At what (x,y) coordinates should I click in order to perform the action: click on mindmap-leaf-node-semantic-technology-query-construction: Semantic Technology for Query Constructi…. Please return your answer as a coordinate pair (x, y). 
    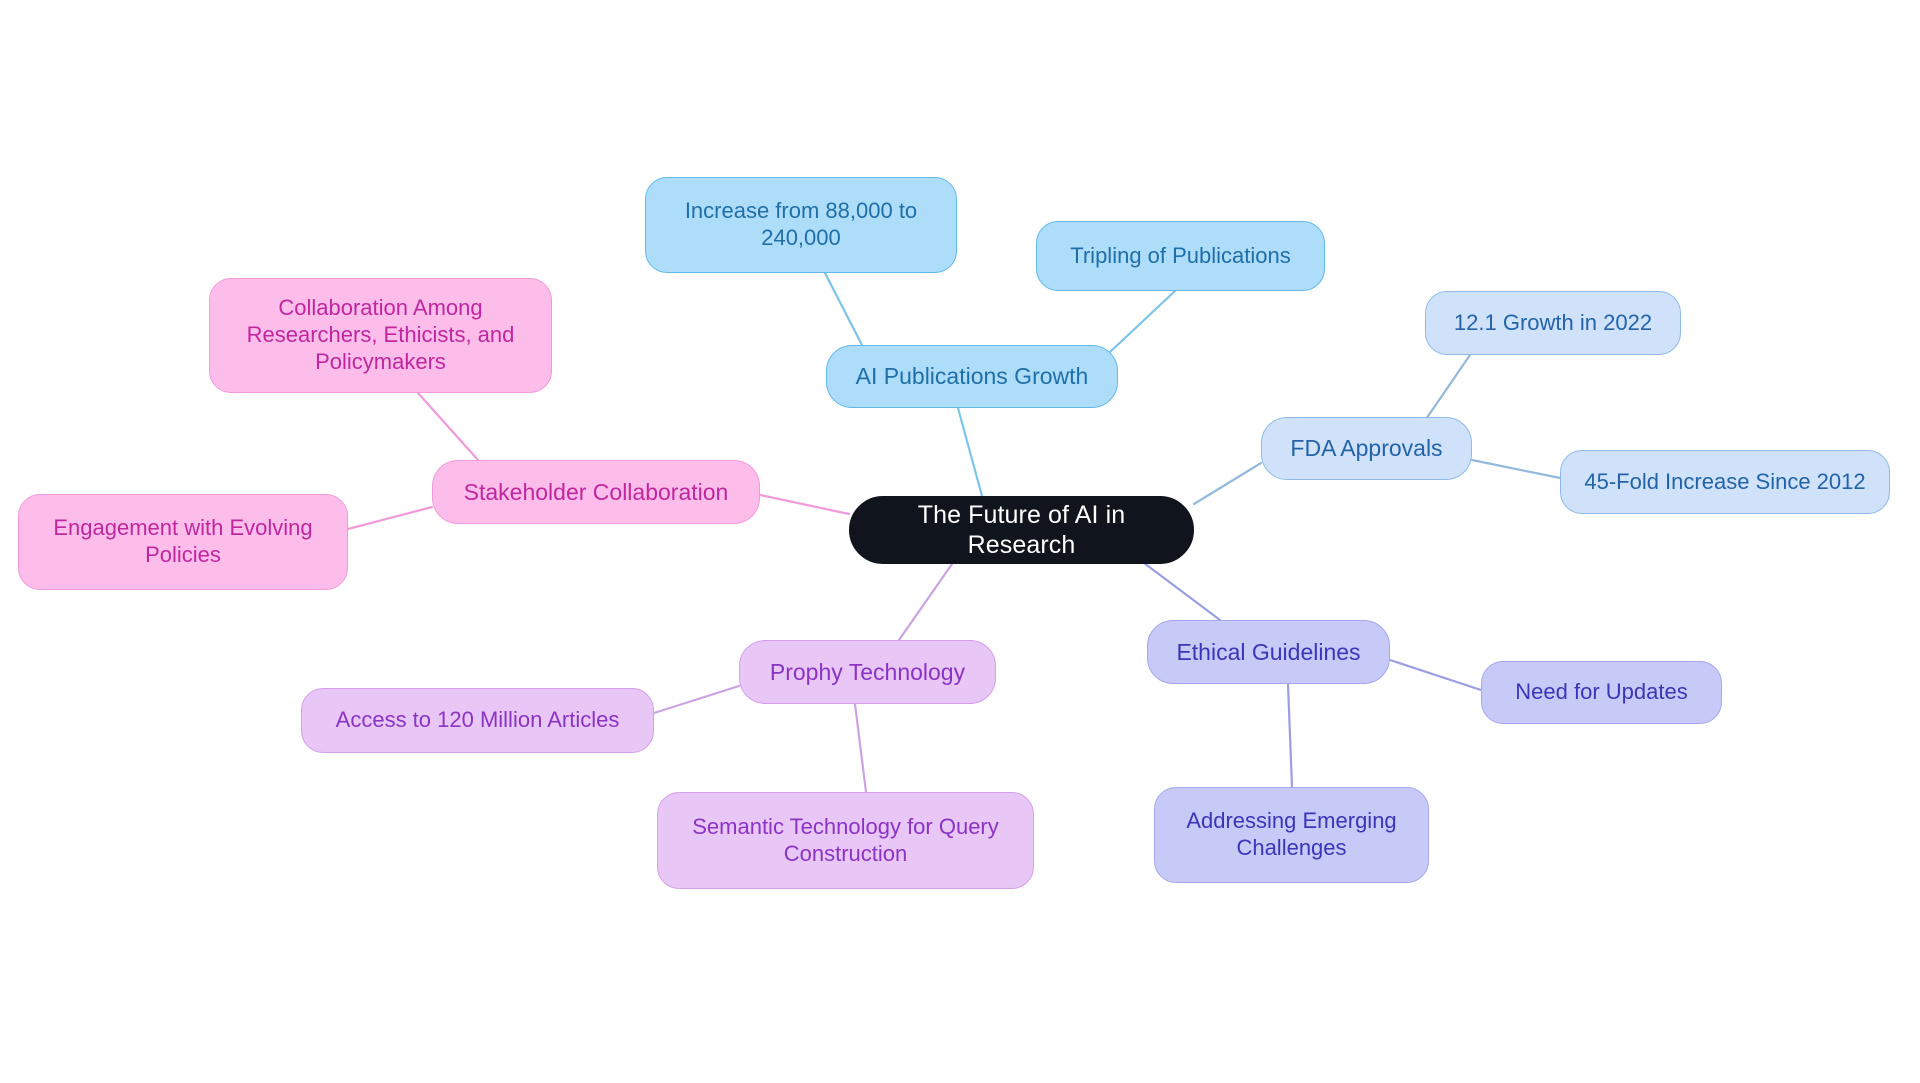
    Looking at the image, I should click on (845, 840).